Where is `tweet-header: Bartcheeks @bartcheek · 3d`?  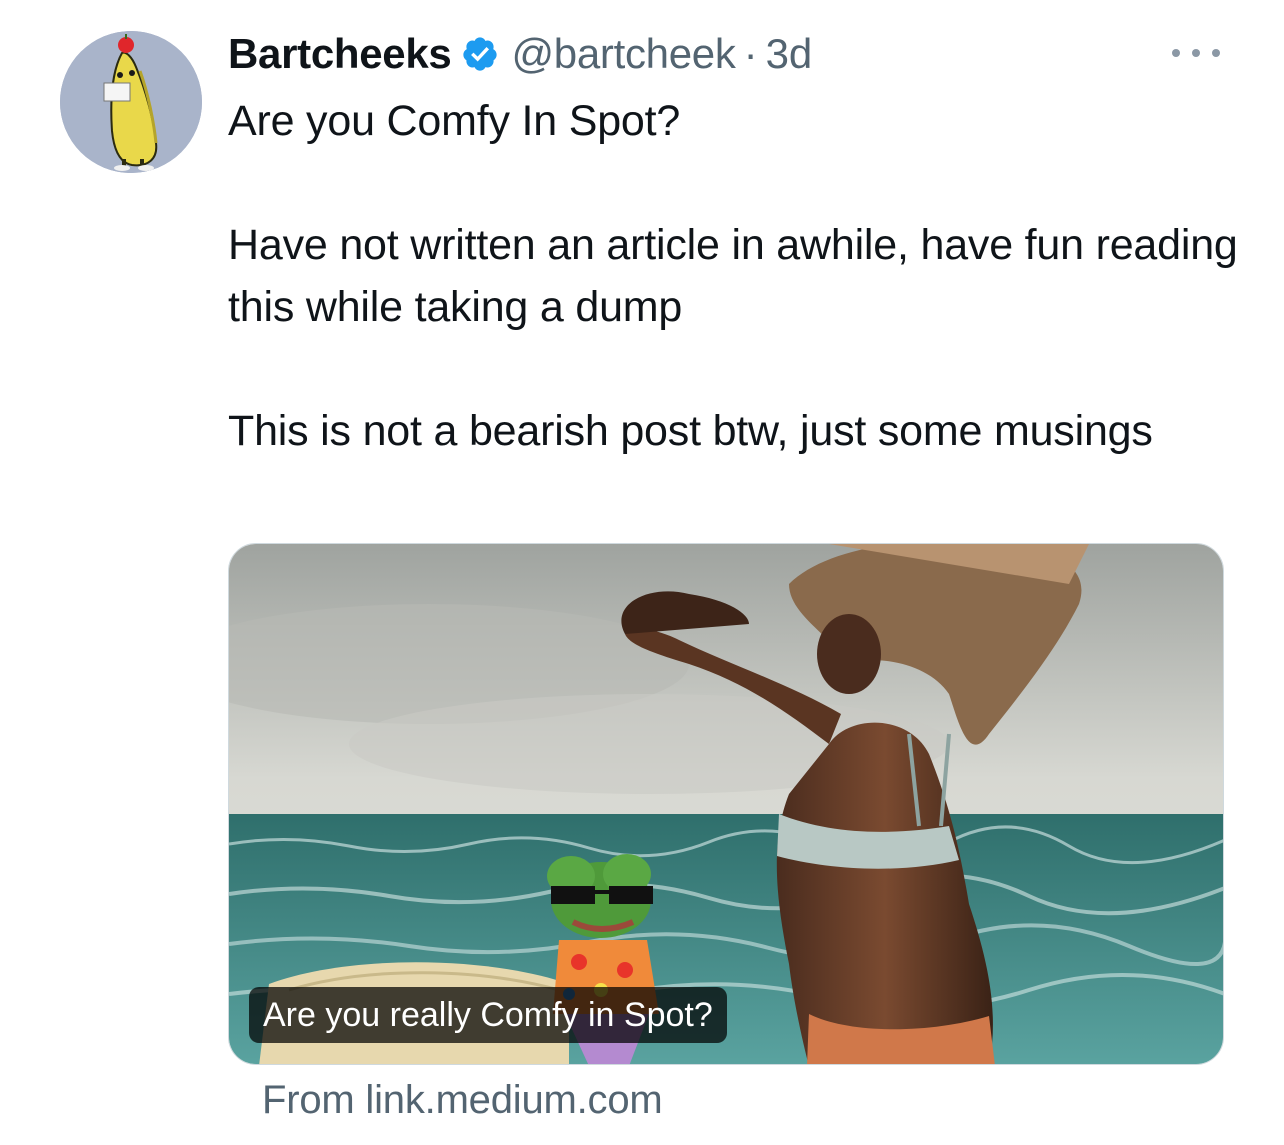 tweet-header: Bartcheeks @bartcheek · 3d is located at coordinates (520, 54).